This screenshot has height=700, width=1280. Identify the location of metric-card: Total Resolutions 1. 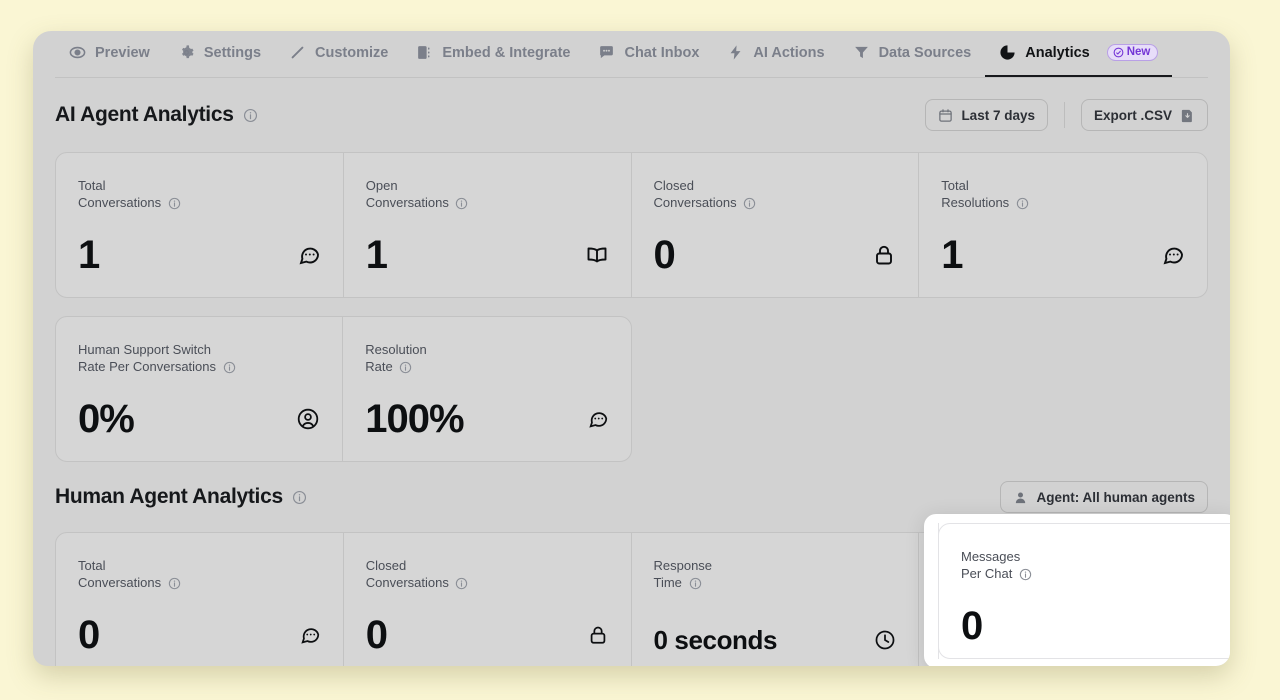
(1063, 225).